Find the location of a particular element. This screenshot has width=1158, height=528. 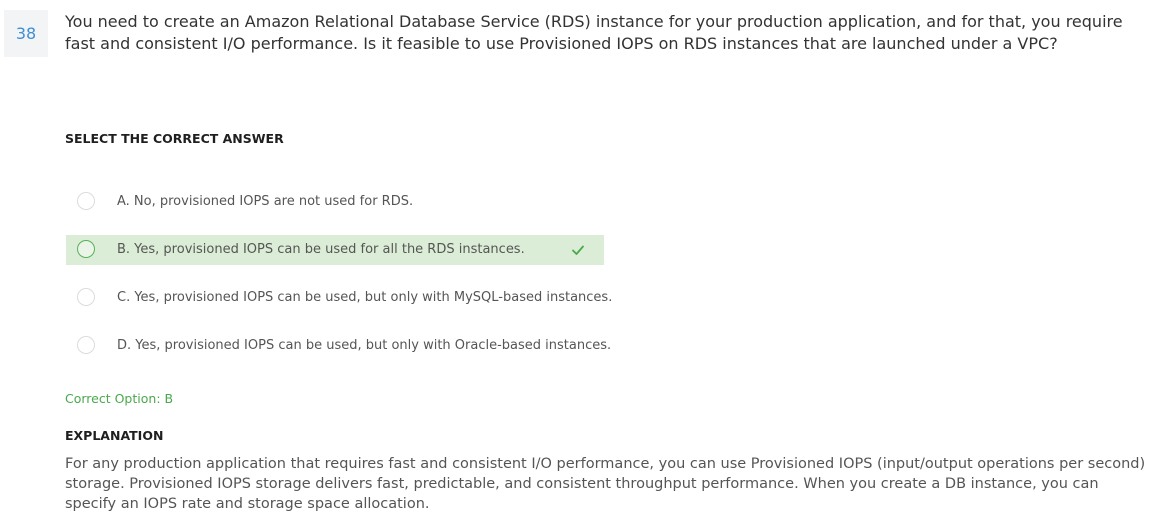

select-answer-heading: SELECT THE CORRECT ANSWER is located at coordinates (174, 138).